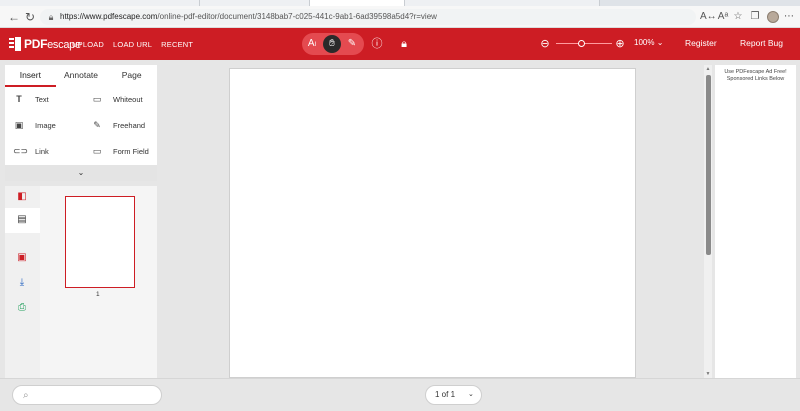 This screenshot has width=800, height=411. What do you see at coordinates (22, 258) in the screenshot?
I see `save-icon: ▣` at bounding box center [22, 258].